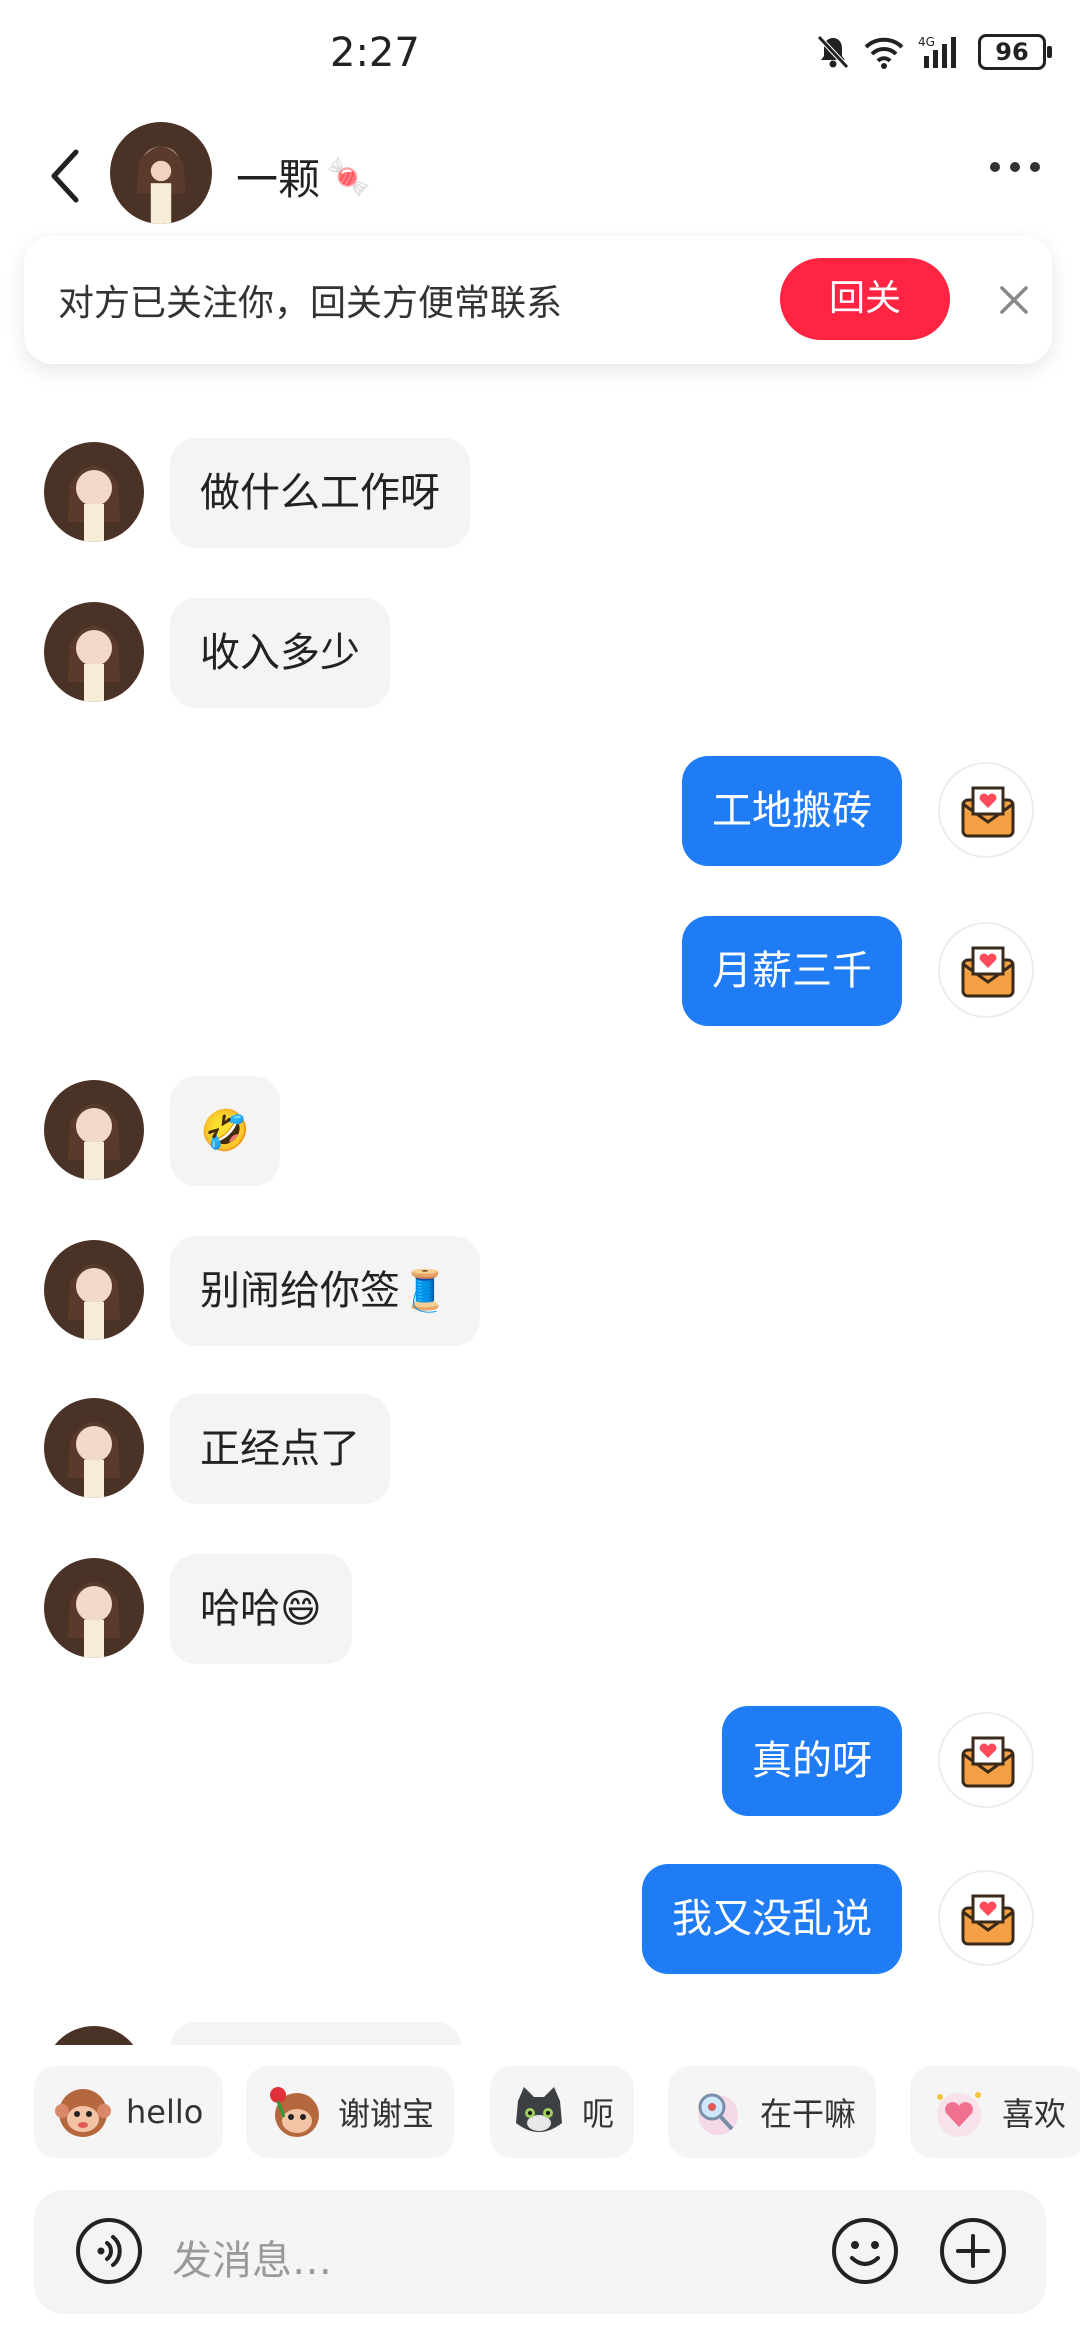 The width and height of the screenshot is (1080, 2338). I want to click on incoming-message: 收入多少, so click(280, 653).